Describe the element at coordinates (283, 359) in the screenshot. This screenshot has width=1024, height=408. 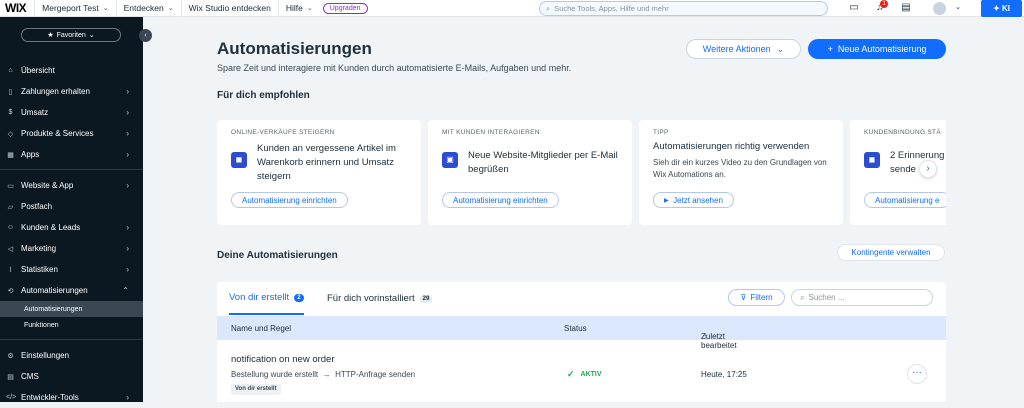
I see `automation-name: notification on new order` at that location.